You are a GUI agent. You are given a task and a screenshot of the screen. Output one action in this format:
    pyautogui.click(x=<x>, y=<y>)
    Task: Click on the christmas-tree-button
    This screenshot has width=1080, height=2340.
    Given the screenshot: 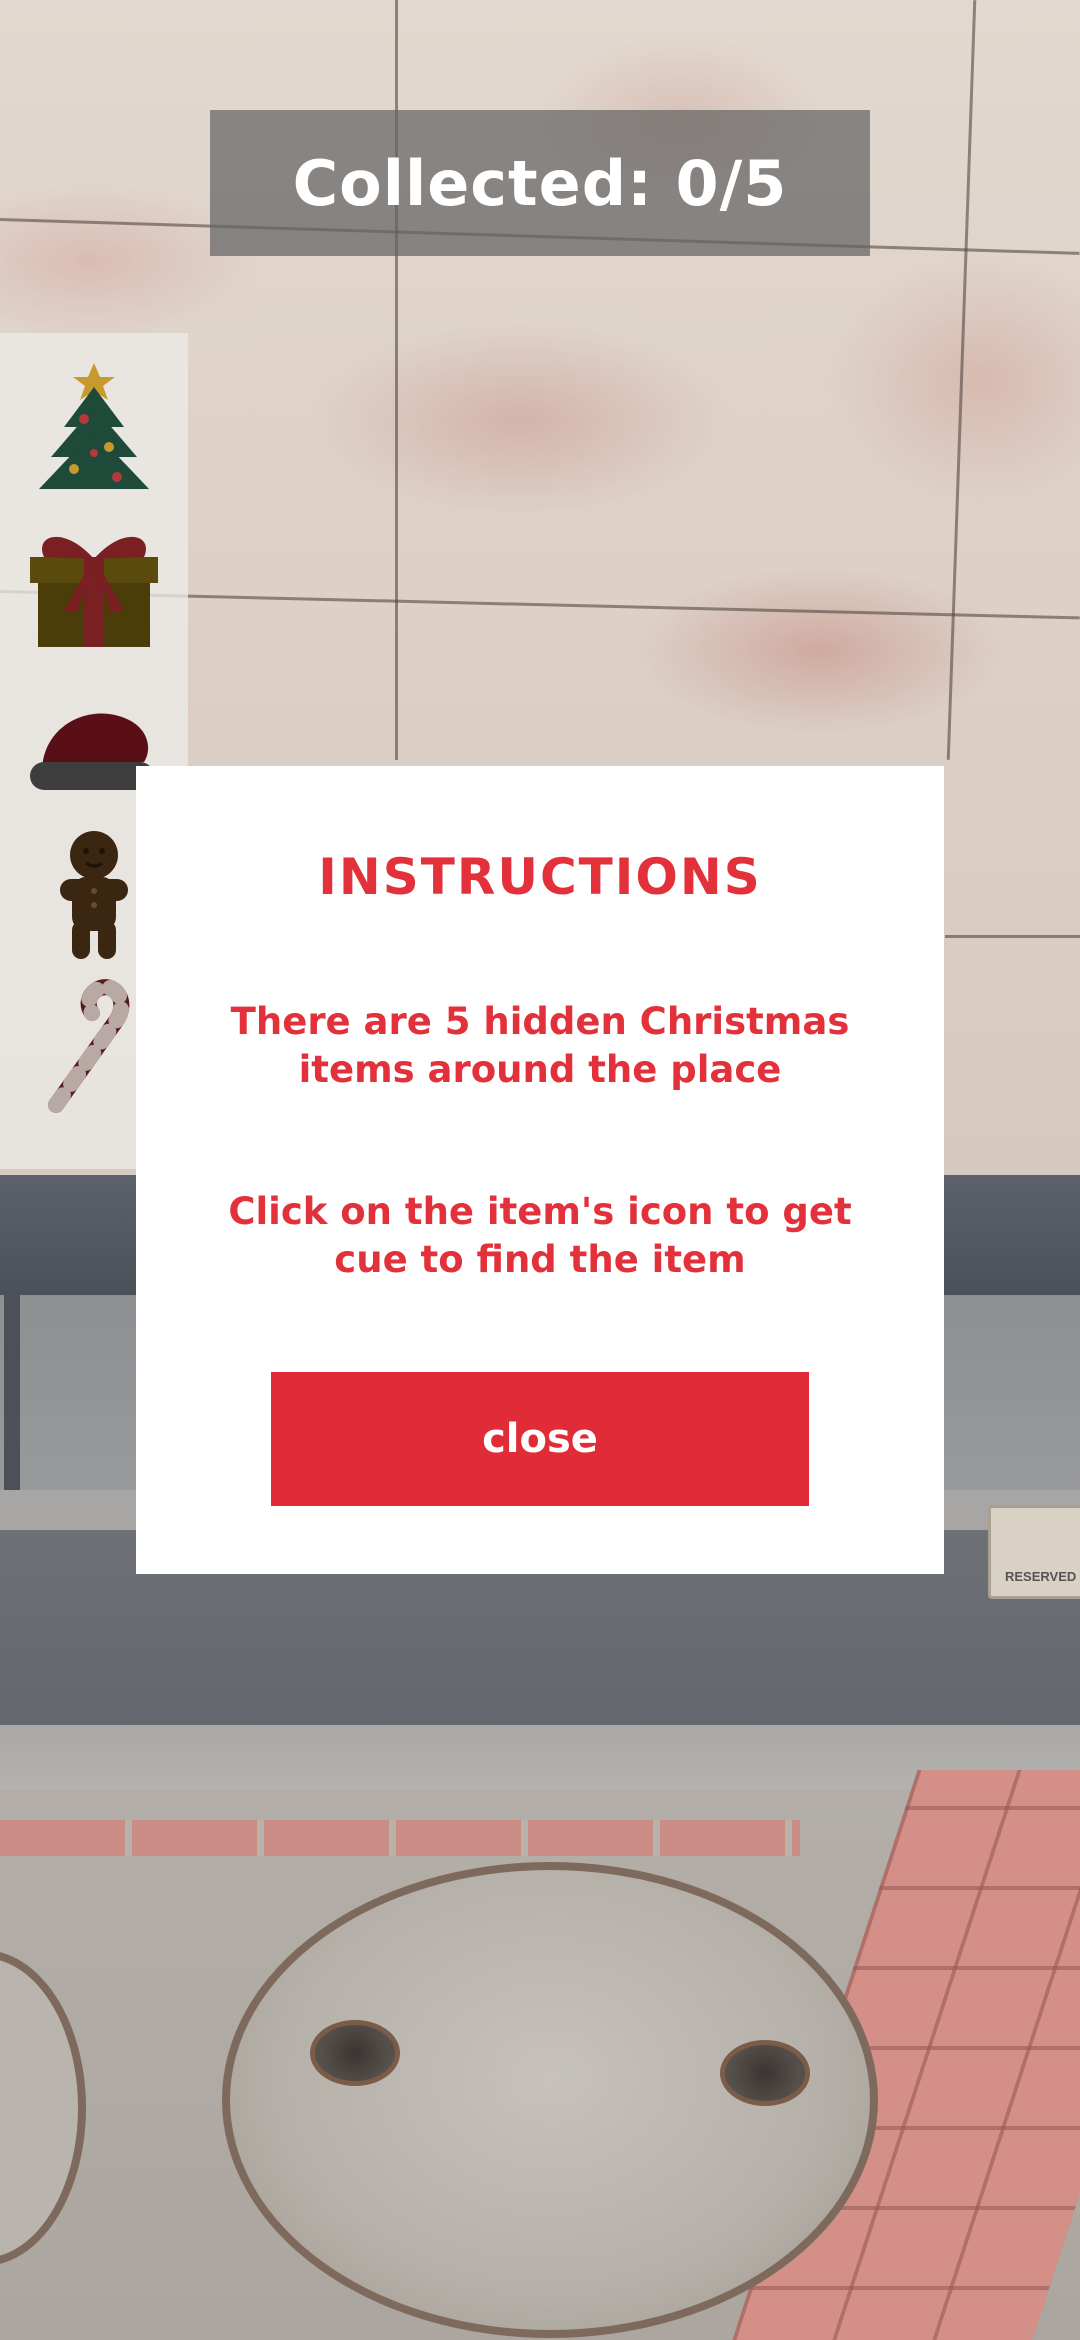 What is the action you would take?
    pyautogui.click(x=94, y=427)
    